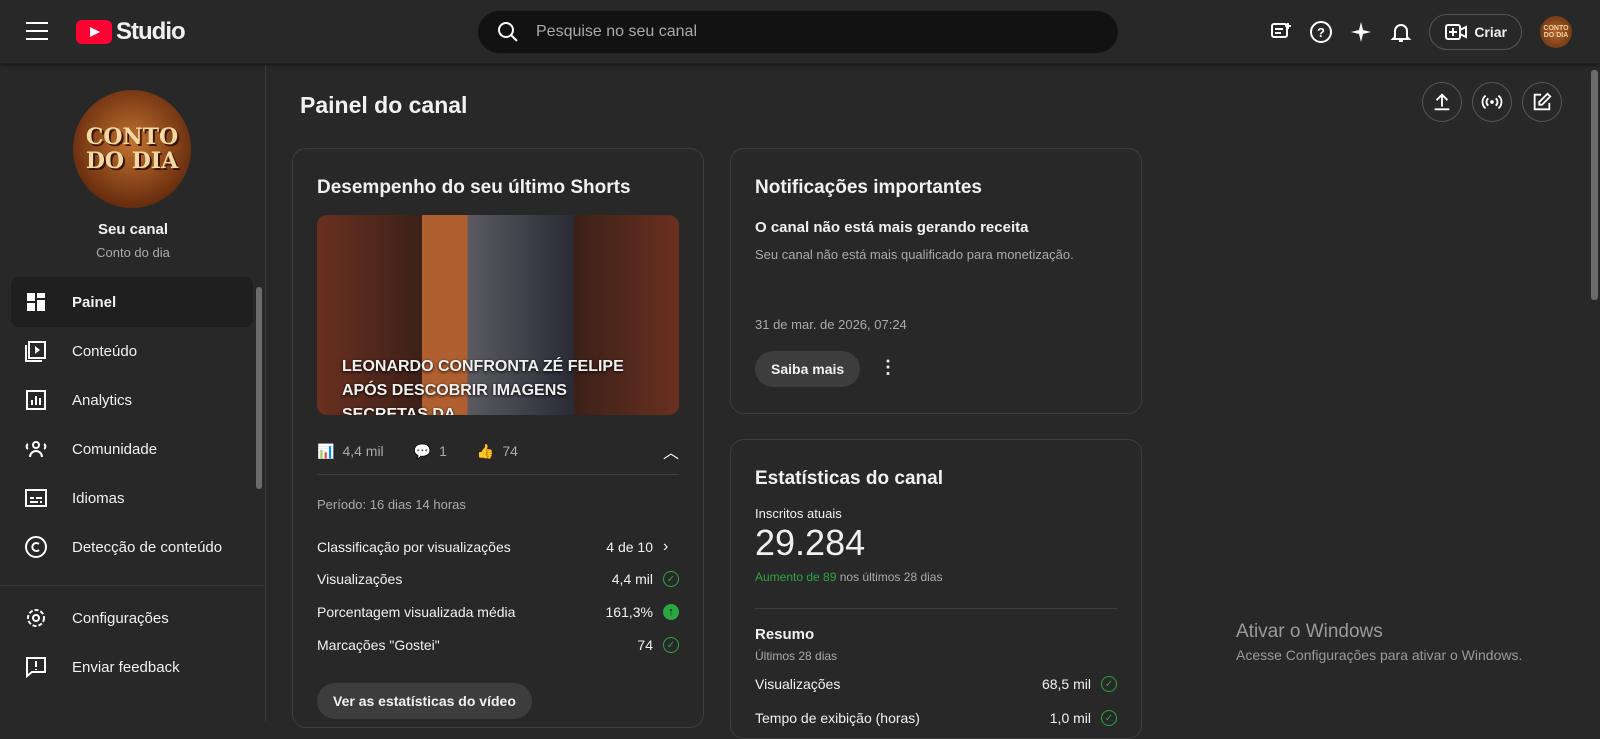  Describe the element at coordinates (1556, 32) in the screenshot. I see `account-avatar: CONTO DO DIA` at that location.